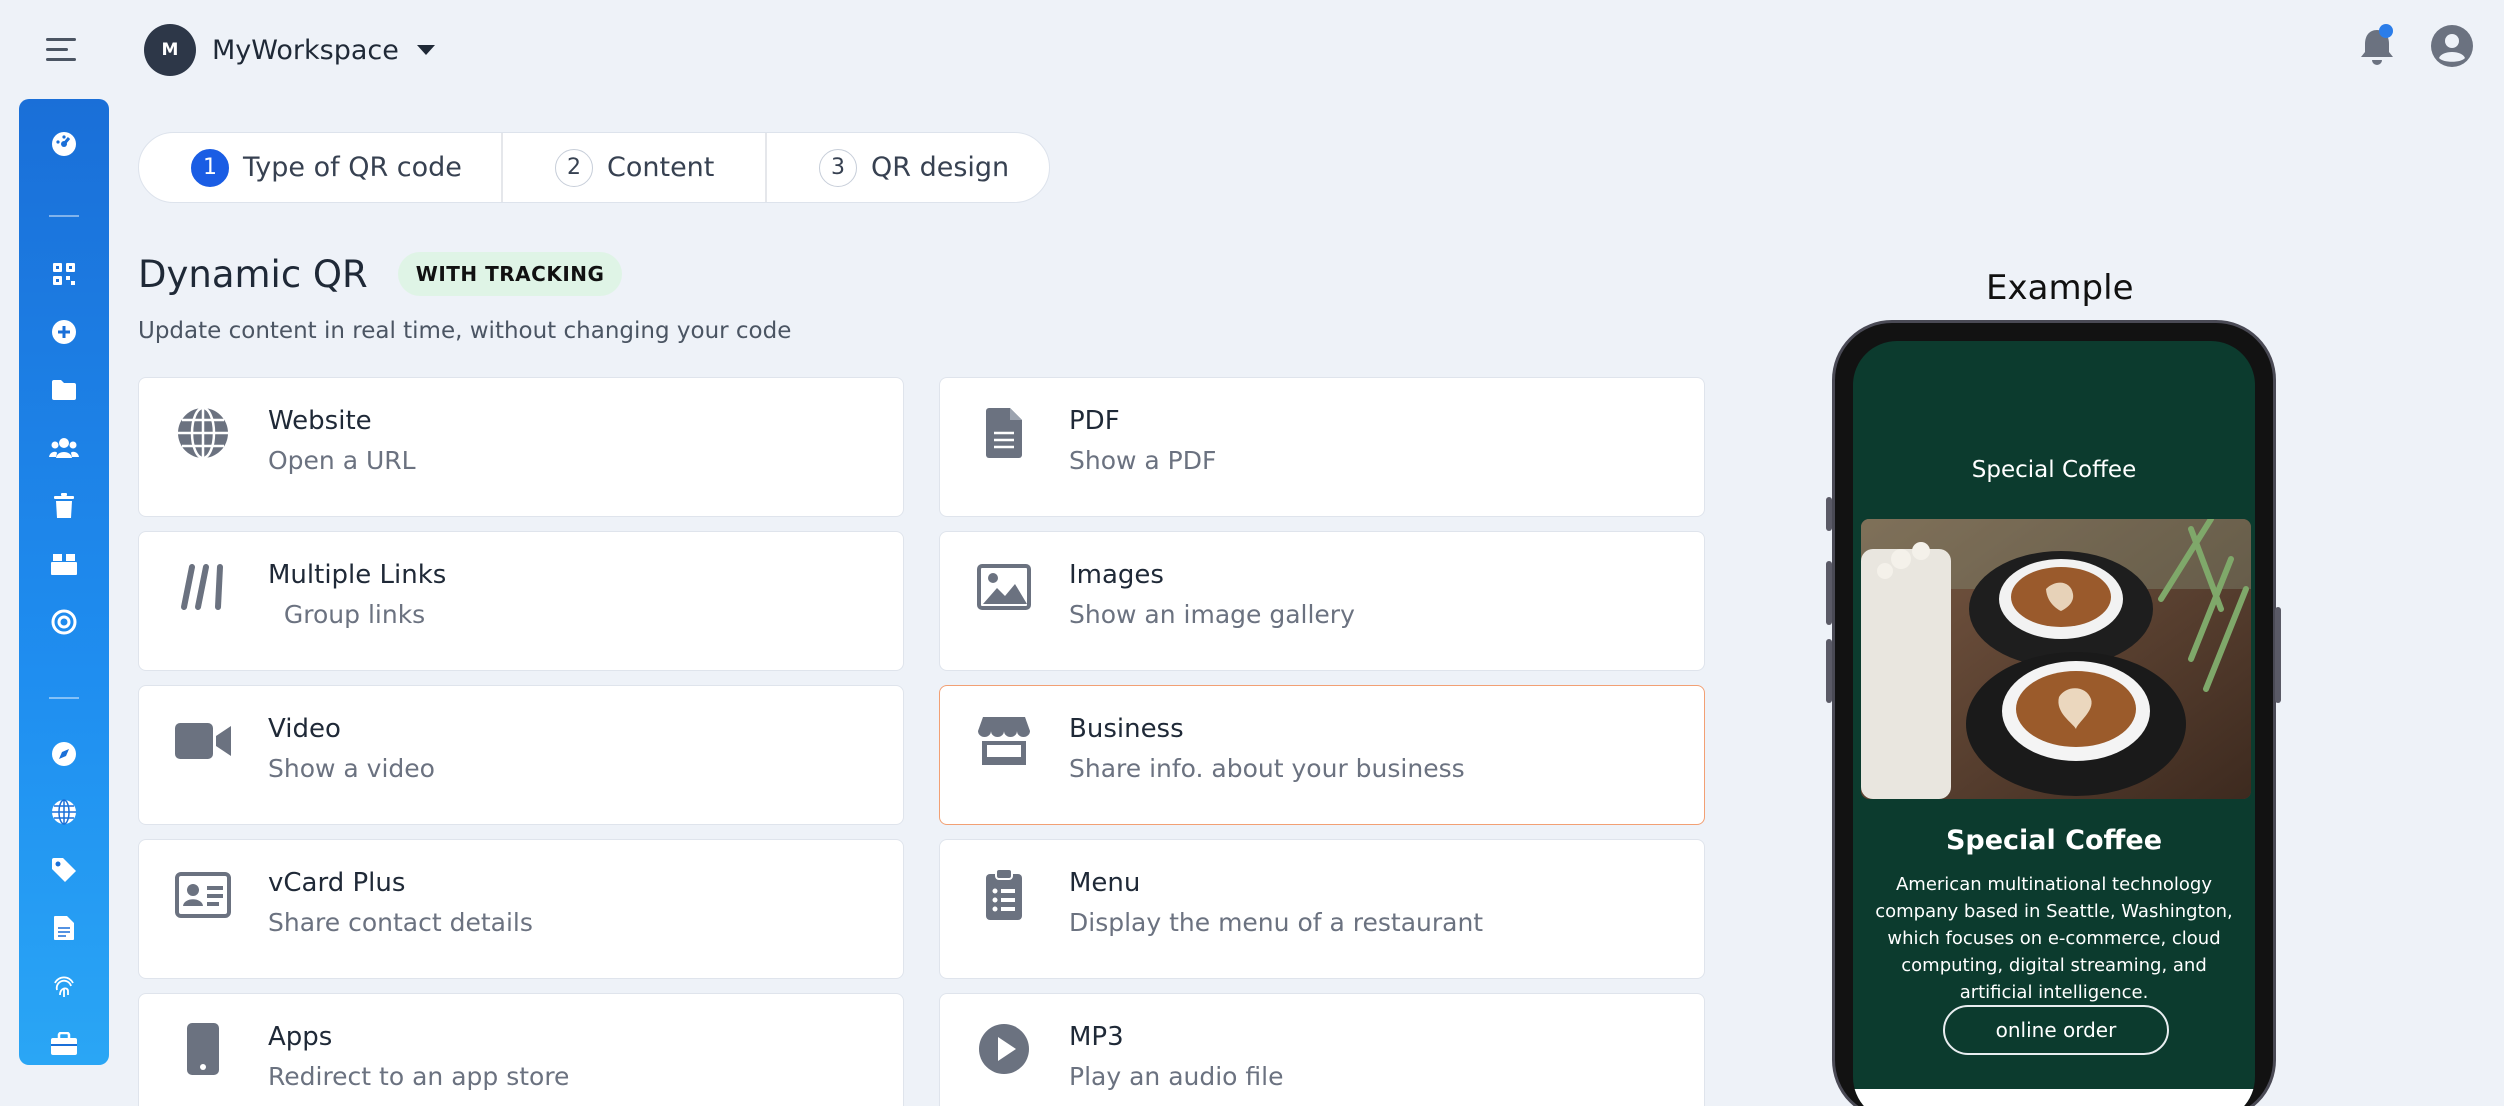  I want to click on card-title: Apps, so click(300, 1037).